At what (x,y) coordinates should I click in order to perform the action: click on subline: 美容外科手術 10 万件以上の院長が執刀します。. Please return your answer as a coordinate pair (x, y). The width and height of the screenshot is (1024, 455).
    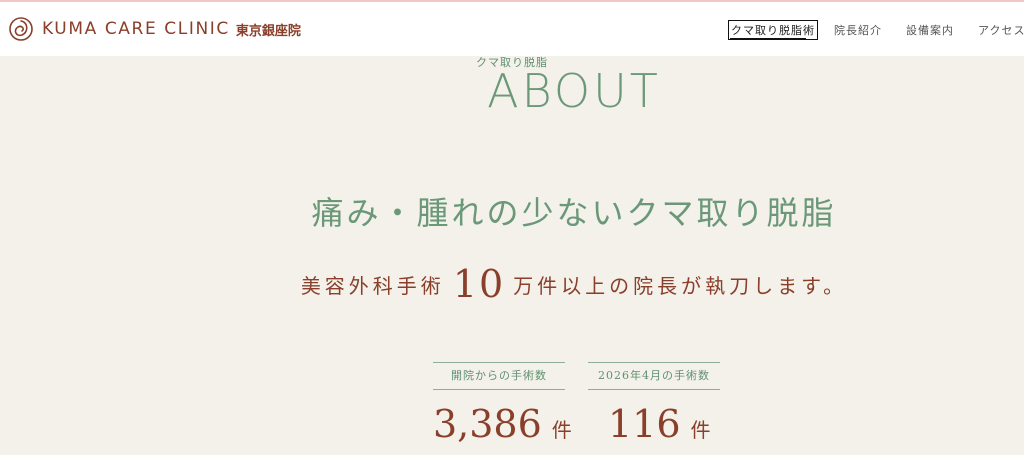
    Looking at the image, I should click on (512, 284).